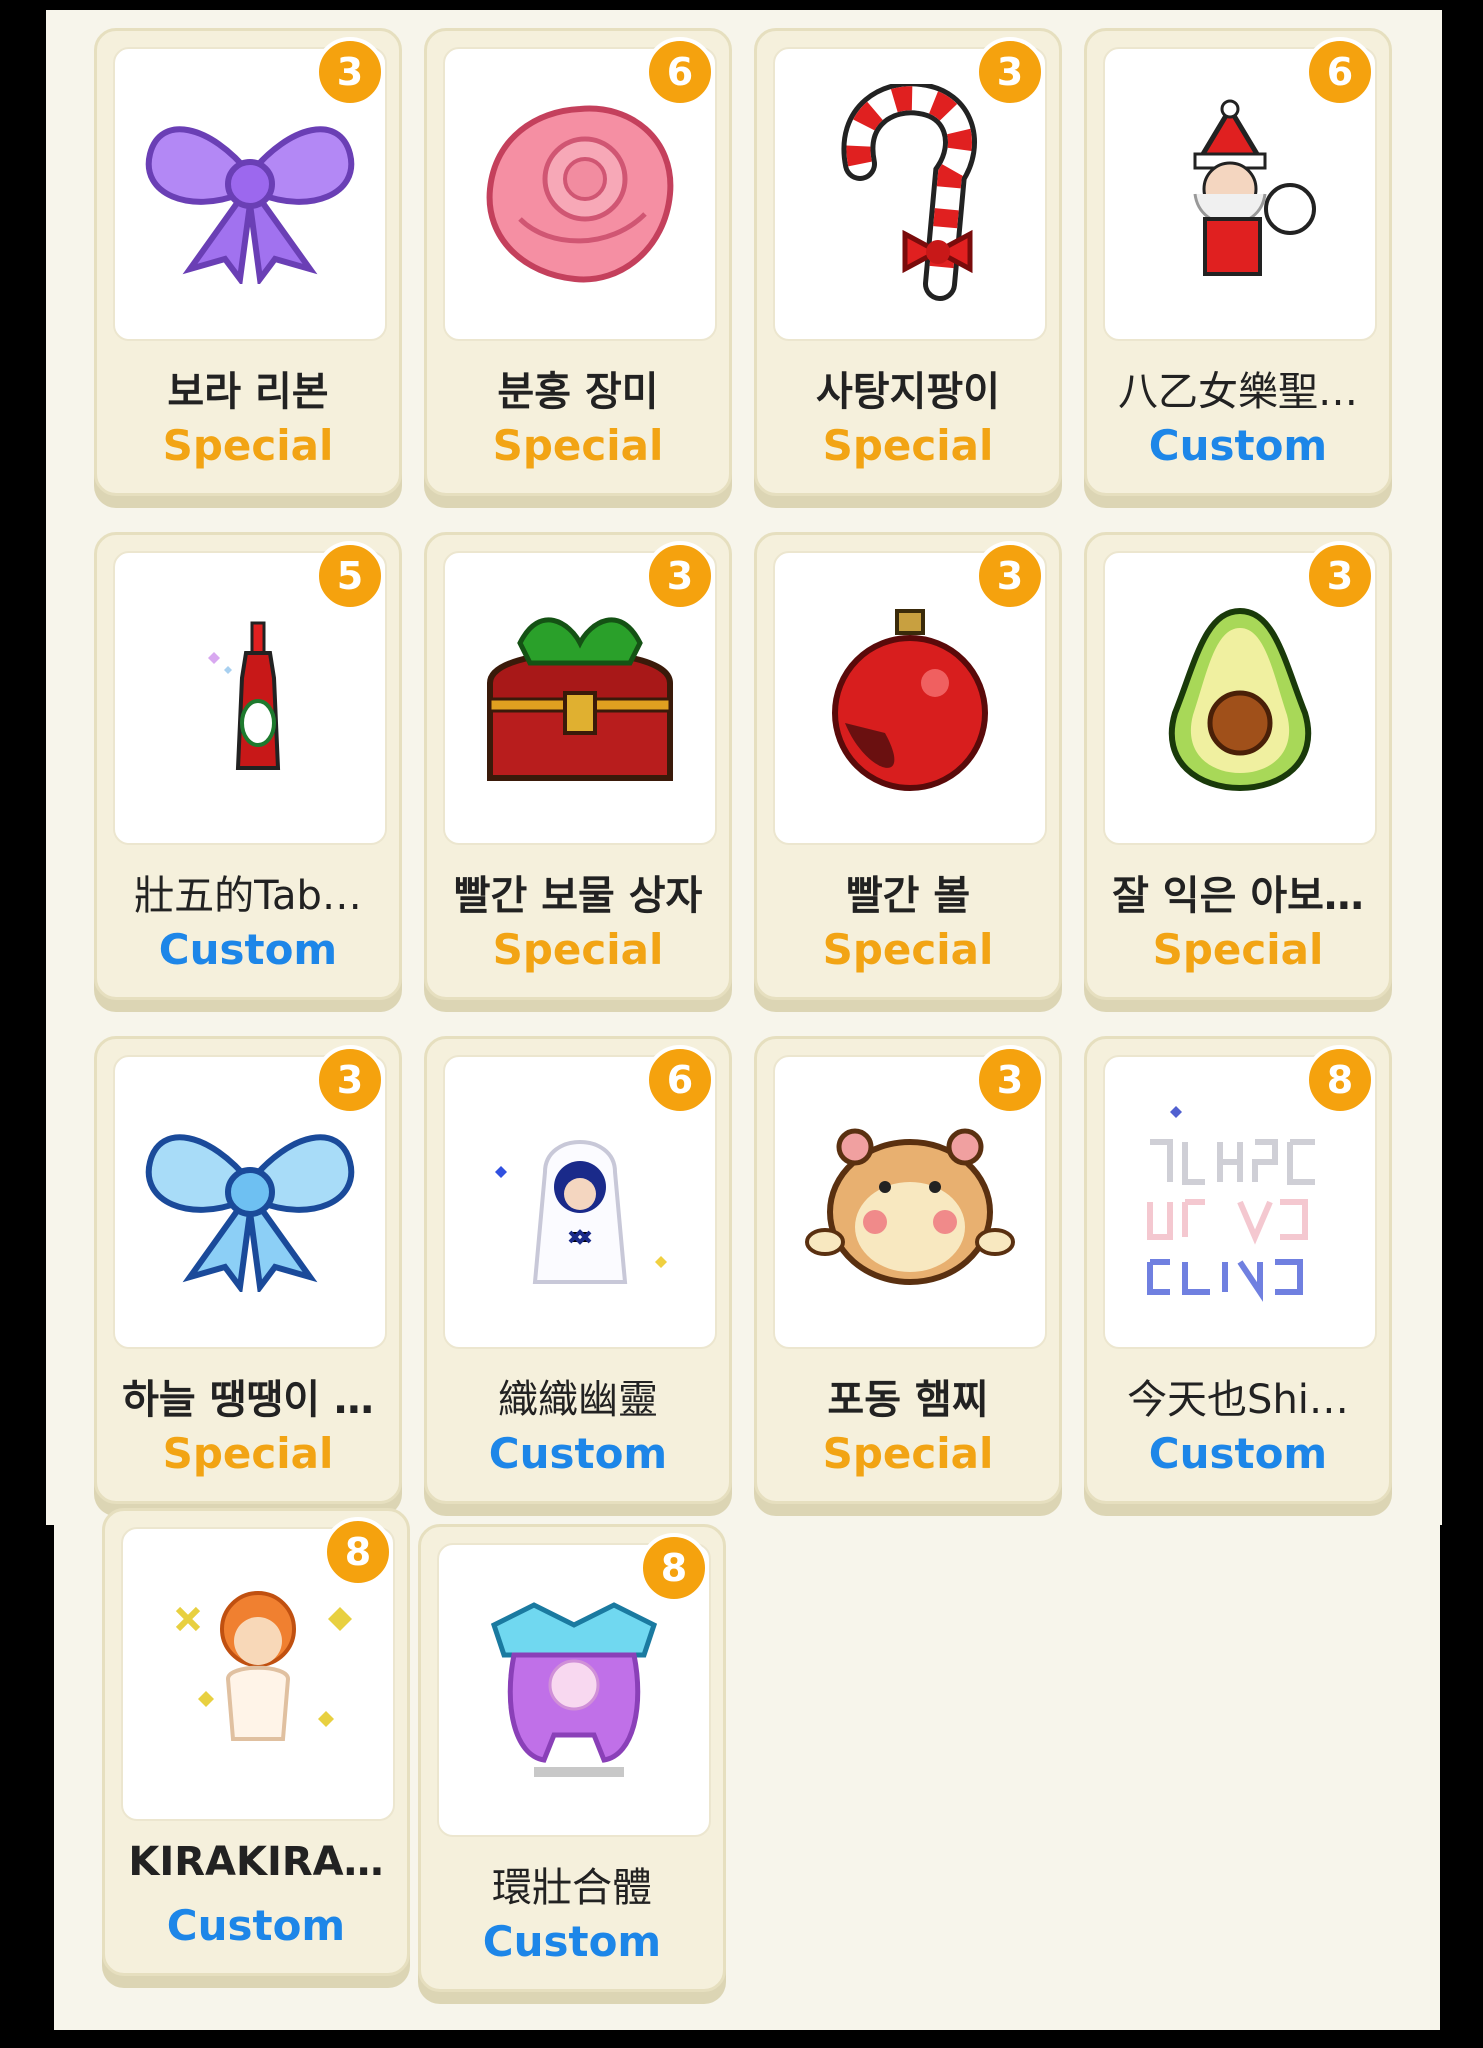  I want to click on sticker-card: 3 하늘 땡땡이 … Special, so click(248, 1270).